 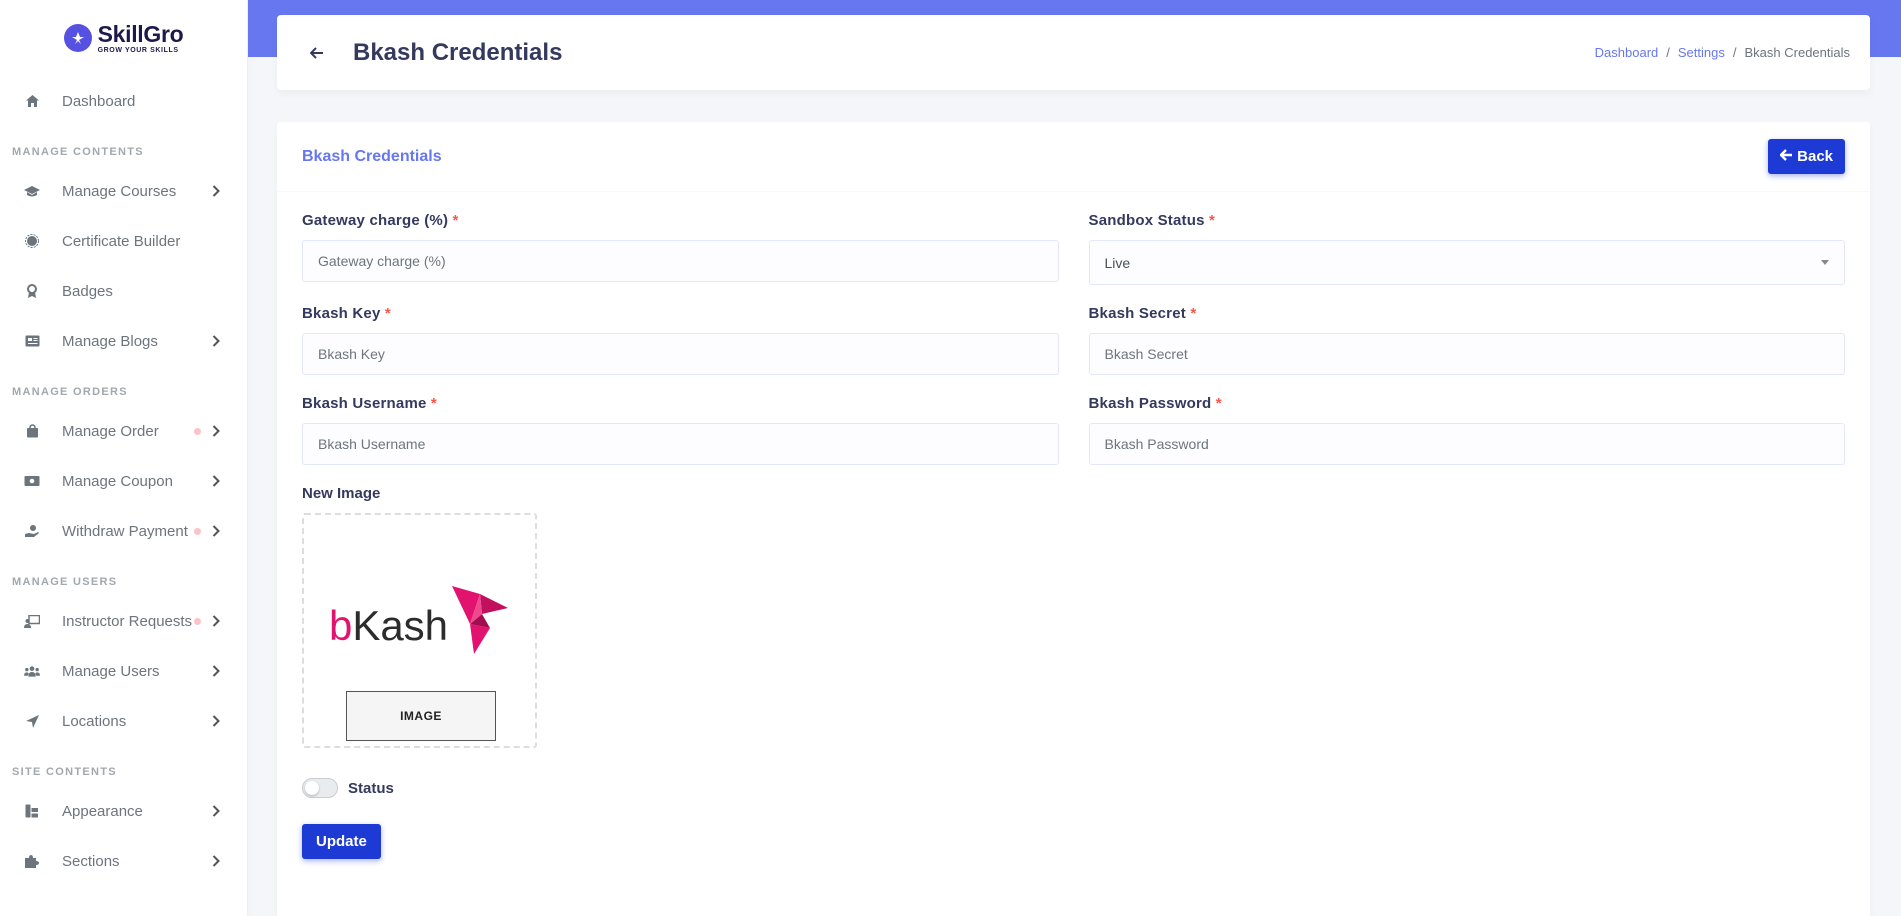 I want to click on graduation-cap-icon, so click(x=32, y=191).